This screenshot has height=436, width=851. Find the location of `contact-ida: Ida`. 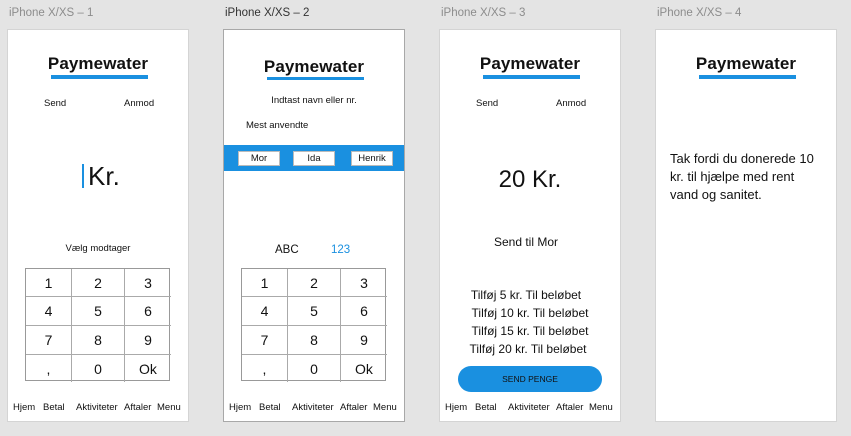

contact-ida: Ida is located at coordinates (314, 158).